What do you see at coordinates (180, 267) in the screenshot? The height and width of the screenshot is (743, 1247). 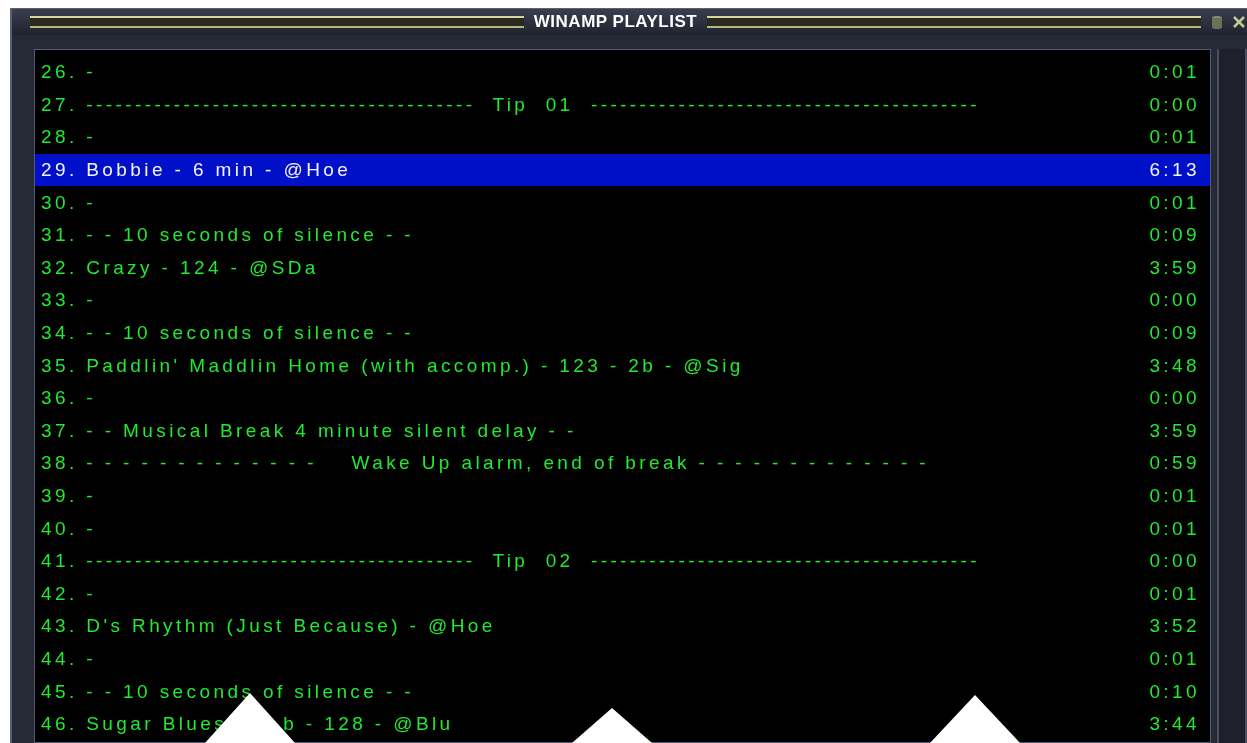 I see `track-title: 32. Crazy - 124 - @SDa` at bounding box center [180, 267].